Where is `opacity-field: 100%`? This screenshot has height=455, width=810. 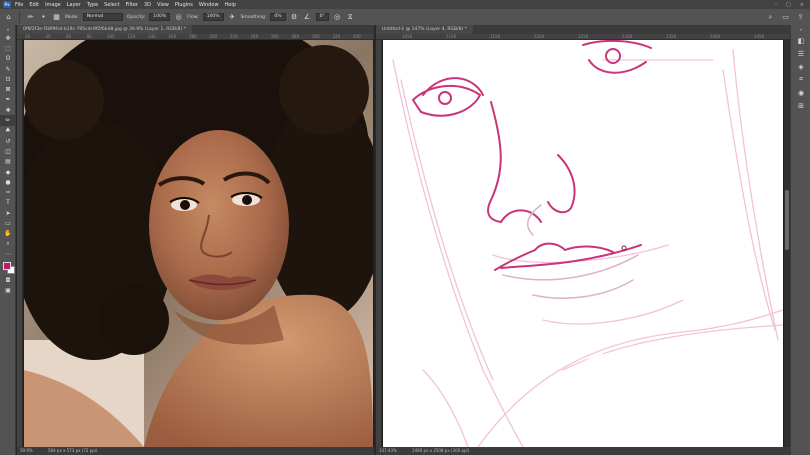
opacity-field: 100% is located at coordinates (160, 17).